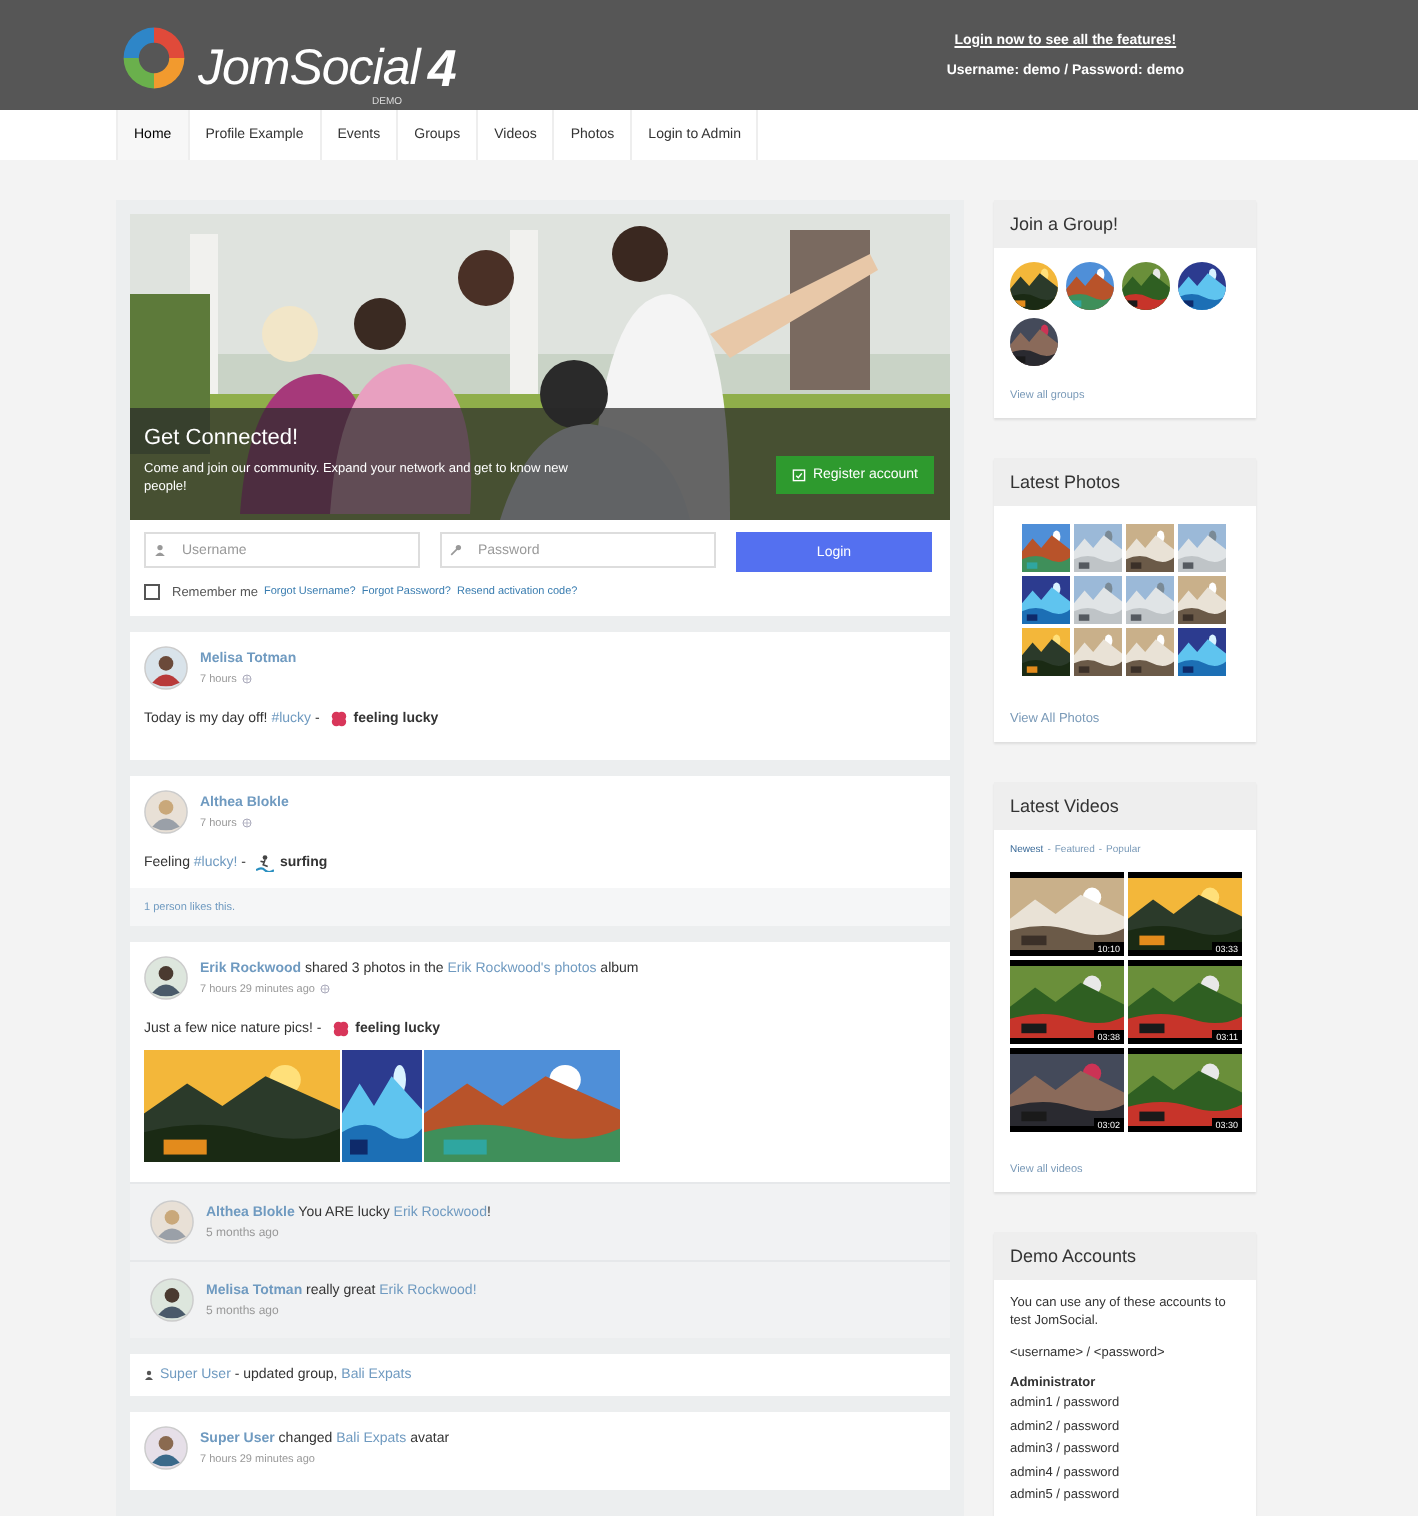 This screenshot has width=1418, height=1516. What do you see at coordinates (1125, 224) in the screenshot?
I see `panel-title: Join a Group!` at bounding box center [1125, 224].